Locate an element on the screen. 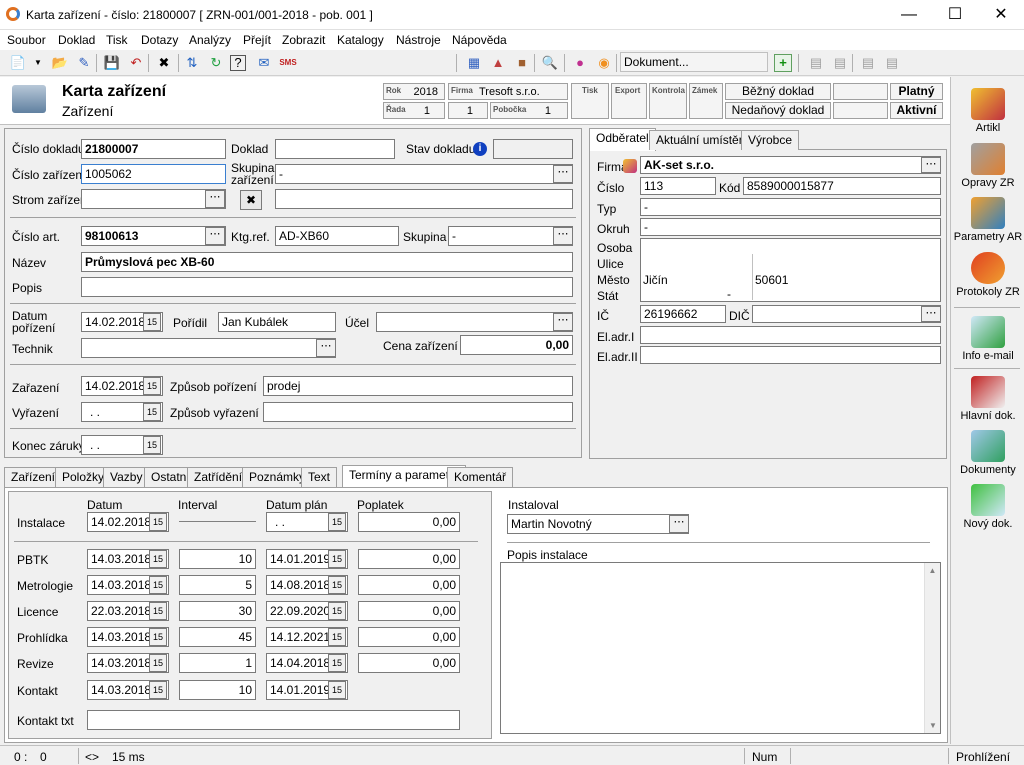 The width and height of the screenshot is (1024, 765). document-number-field: 21800007 is located at coordinates (153, 149).